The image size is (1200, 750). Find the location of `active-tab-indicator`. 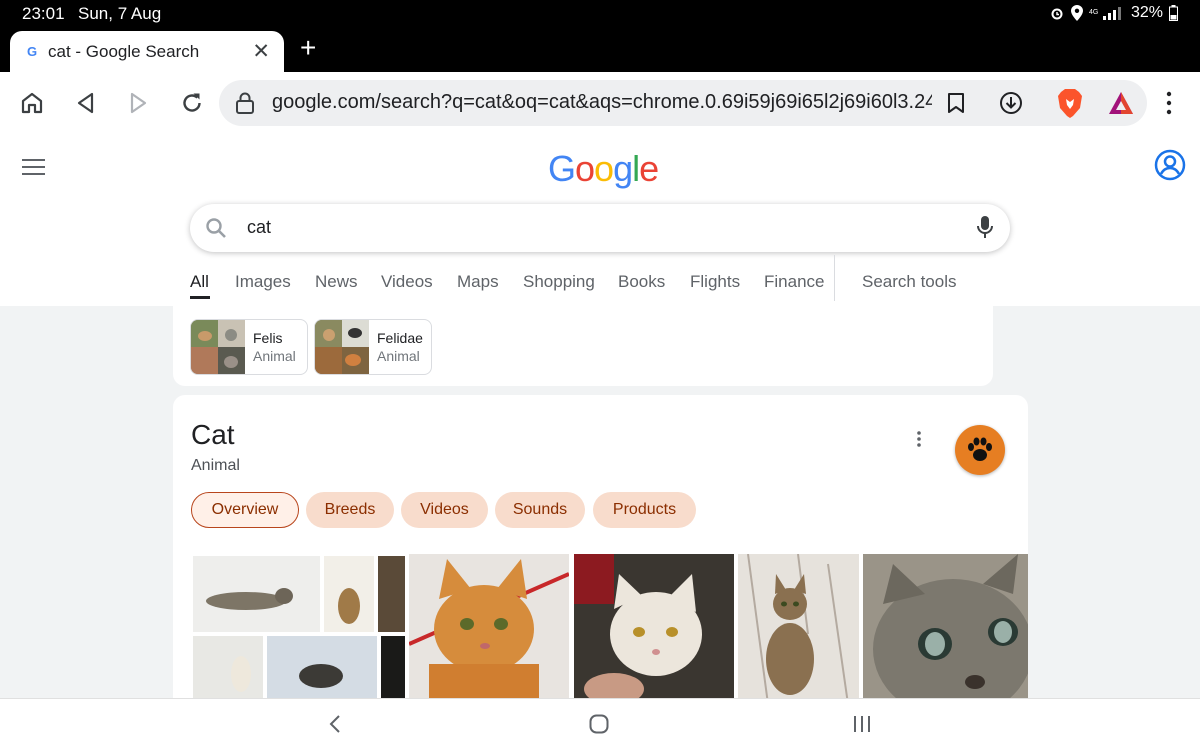

active-tab-indicator is located at coordinates (200, 297).